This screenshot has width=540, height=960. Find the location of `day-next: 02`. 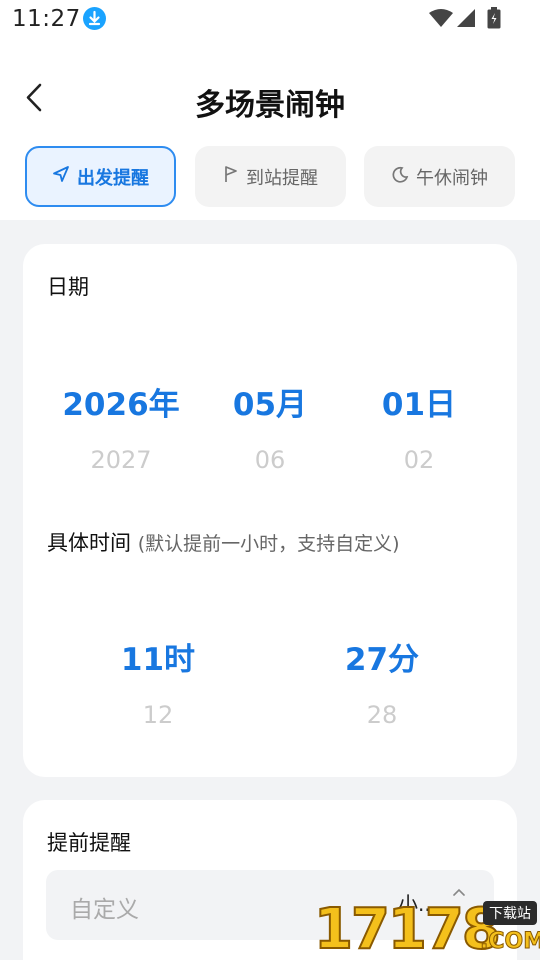

day-next: 02 is located at coordinates (419, 460).